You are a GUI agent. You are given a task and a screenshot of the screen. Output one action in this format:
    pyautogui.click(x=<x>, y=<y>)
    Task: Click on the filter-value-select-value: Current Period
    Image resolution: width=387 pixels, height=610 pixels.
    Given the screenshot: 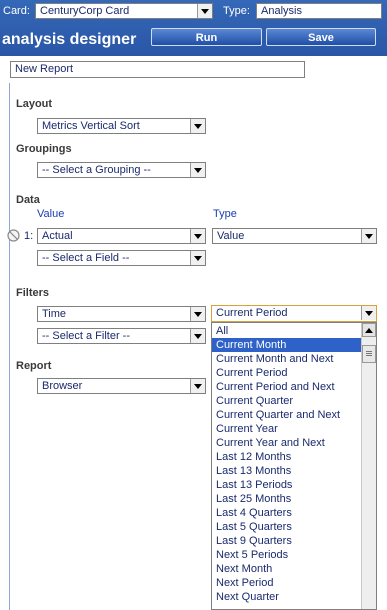 What is the action you would take?
    pyautogui.click(x=252, y=313)
    